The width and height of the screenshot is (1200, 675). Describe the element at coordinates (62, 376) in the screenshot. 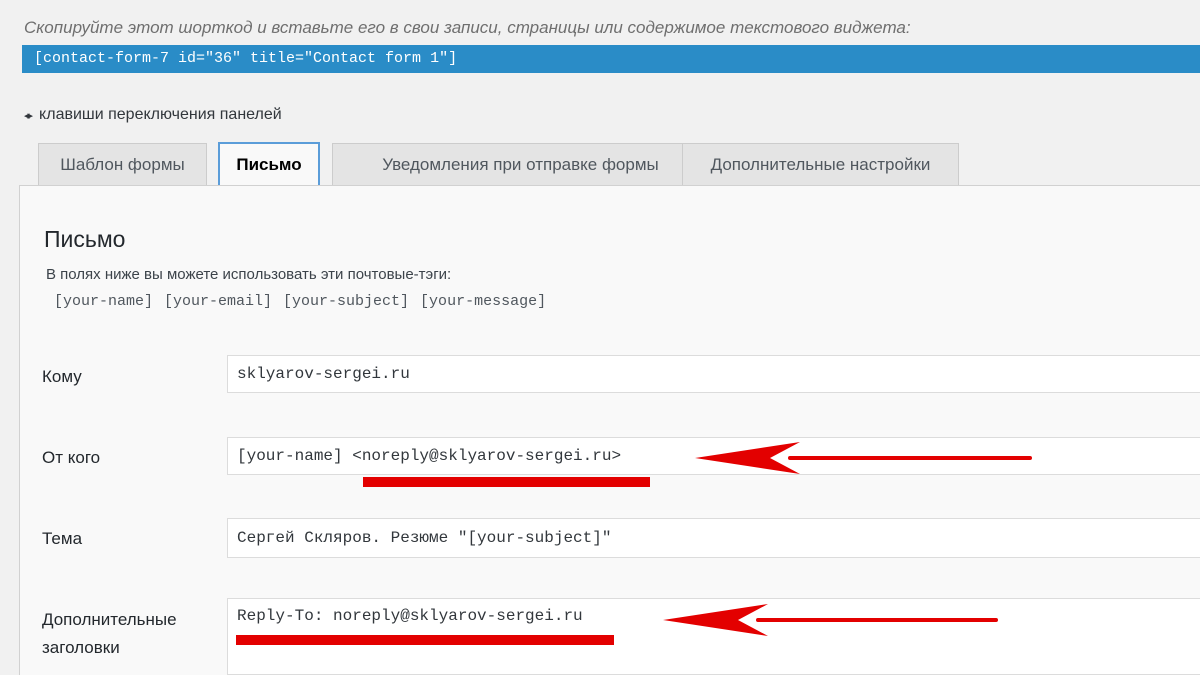

I see `to-label: Кому` at that location.